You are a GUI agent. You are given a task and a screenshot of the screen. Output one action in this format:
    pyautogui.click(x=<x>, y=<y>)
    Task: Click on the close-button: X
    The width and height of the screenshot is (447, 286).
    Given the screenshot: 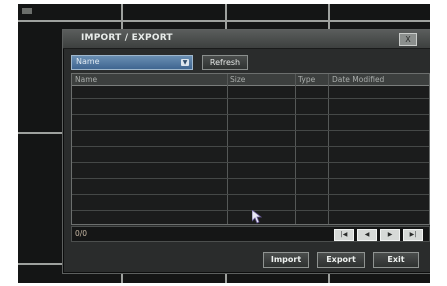 What is the action you would take?
    pyautogui.click(x=408, y=39)
    